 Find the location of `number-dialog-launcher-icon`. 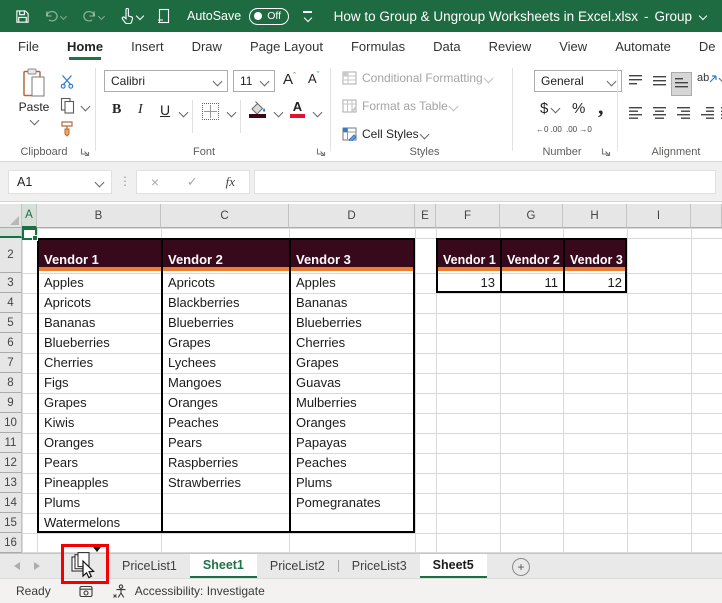

number-dialog-launcher-icon is located at coordinates (606, 152).